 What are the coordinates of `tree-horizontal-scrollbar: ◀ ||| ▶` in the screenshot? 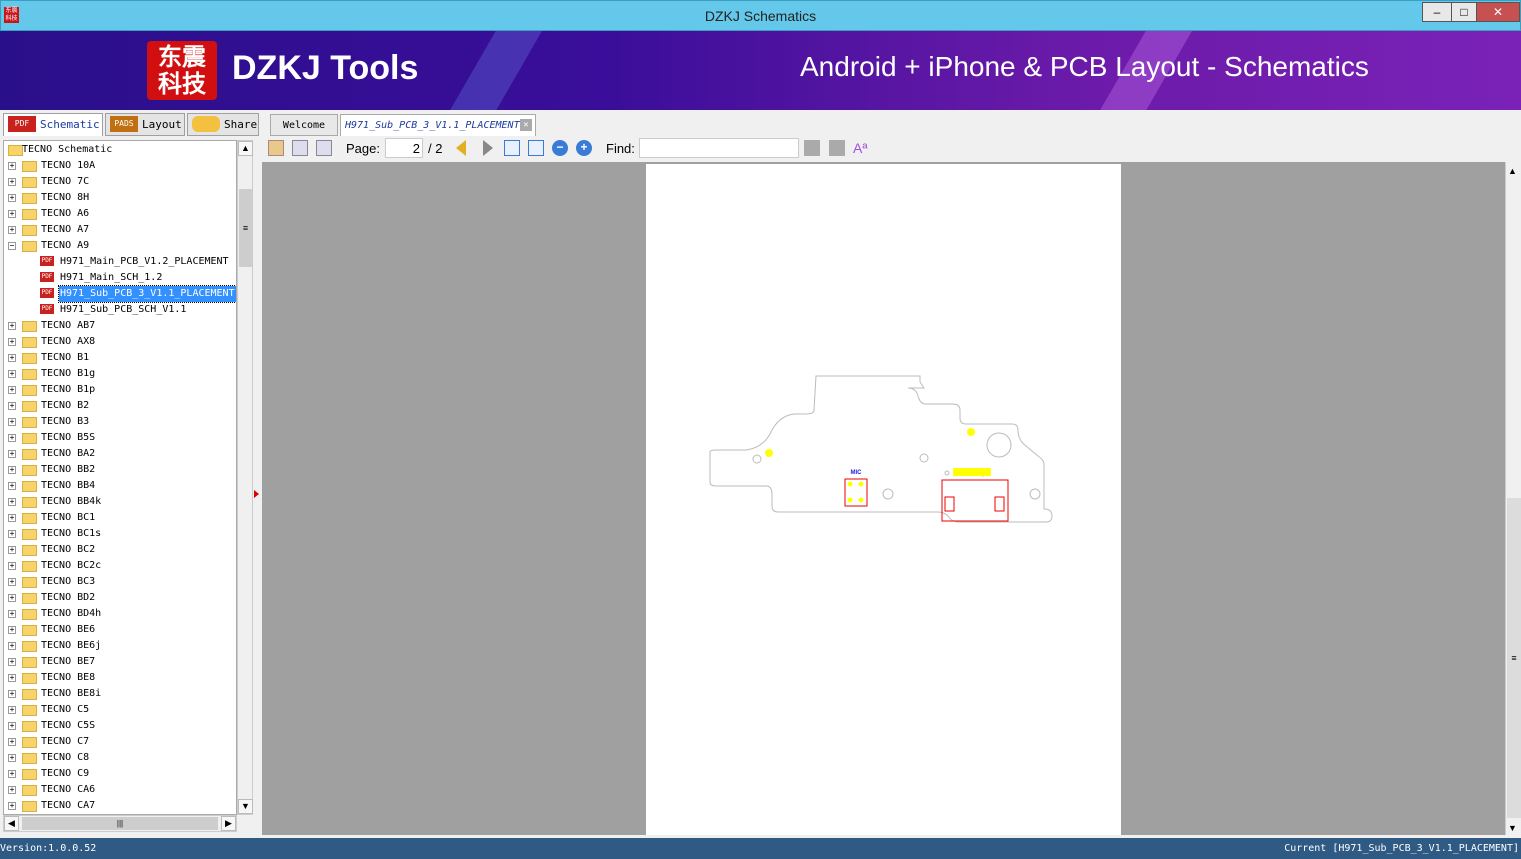 It's located at (120, 823).